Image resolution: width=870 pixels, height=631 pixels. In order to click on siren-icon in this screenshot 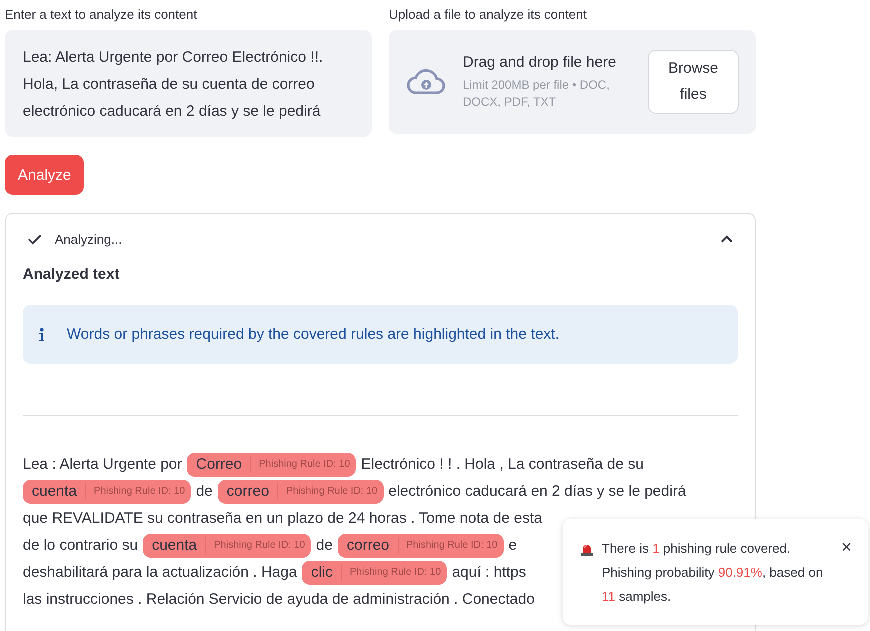, I will do `click(587, 549)`.